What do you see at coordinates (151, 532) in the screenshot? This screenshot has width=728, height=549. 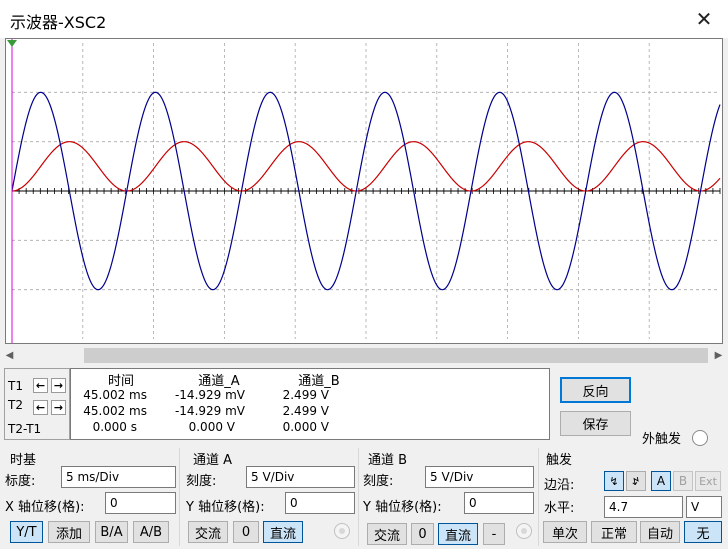 I see `mode-ab-button: A/B` at bounding box center [151, 532].